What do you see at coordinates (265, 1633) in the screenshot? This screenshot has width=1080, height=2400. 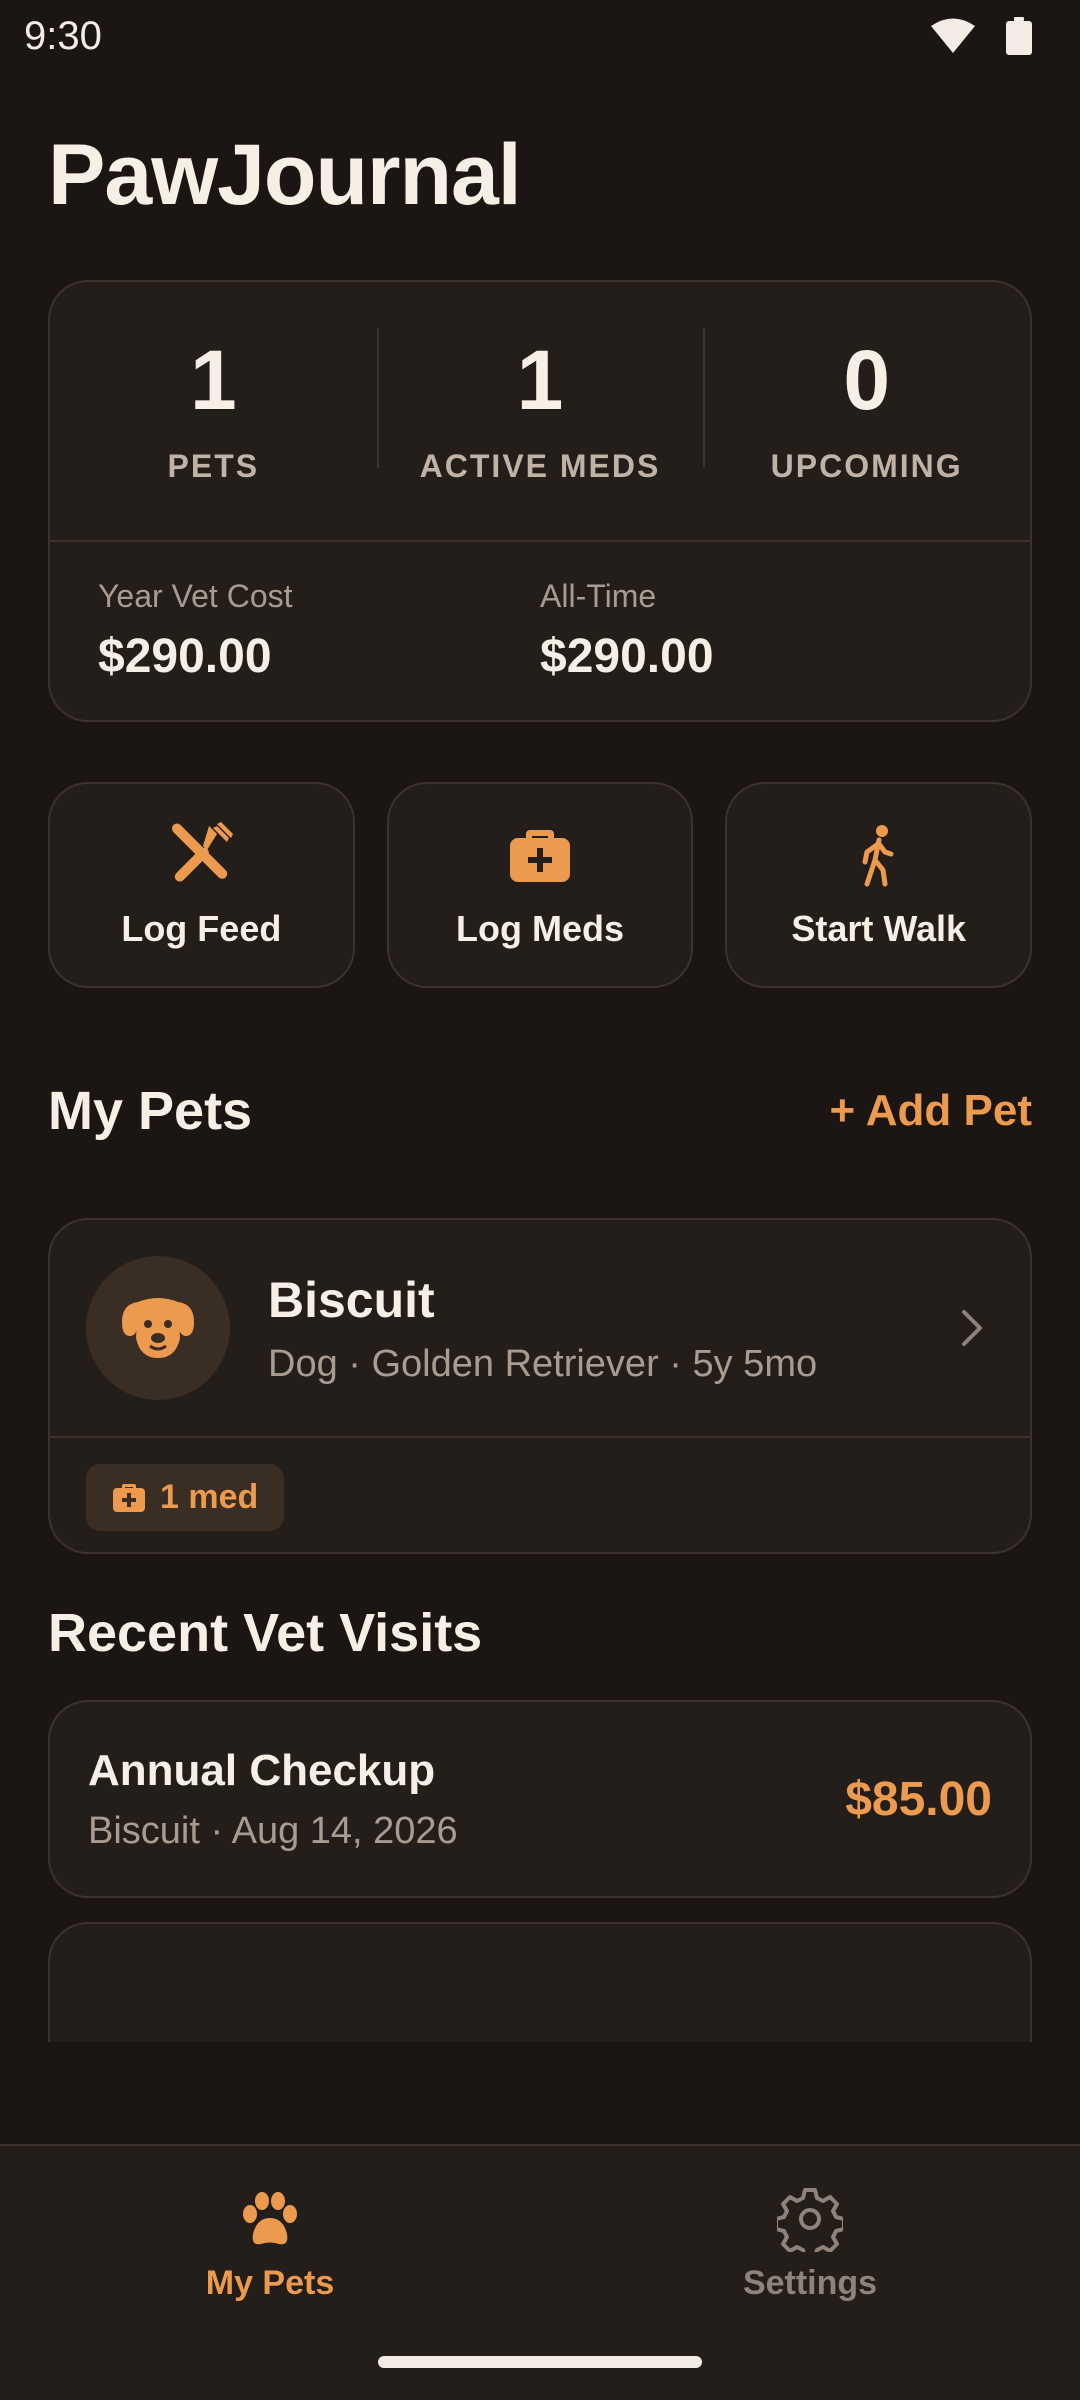 I see `section-title: Recent Vet Visits` at bounding box center [265, 1633].